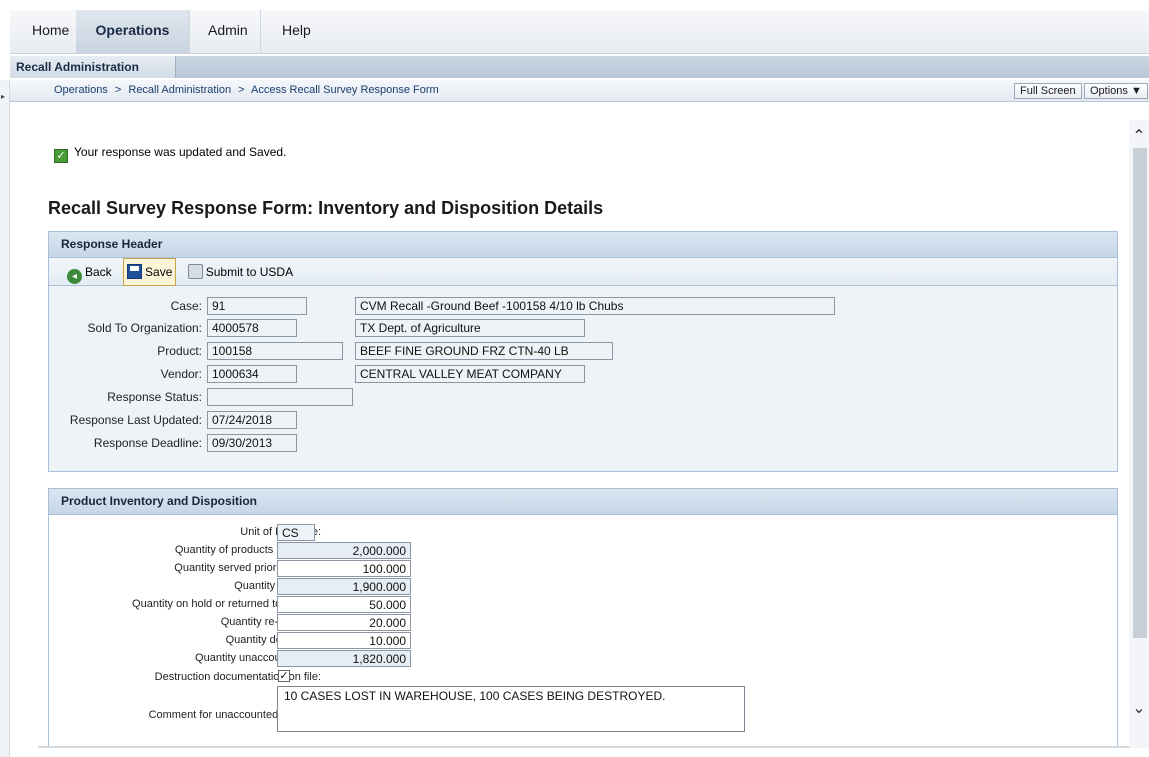 Image resolution: width=1149 pixels, height=757 pixels. I want to click on save-label: Save, so click(159, 272).